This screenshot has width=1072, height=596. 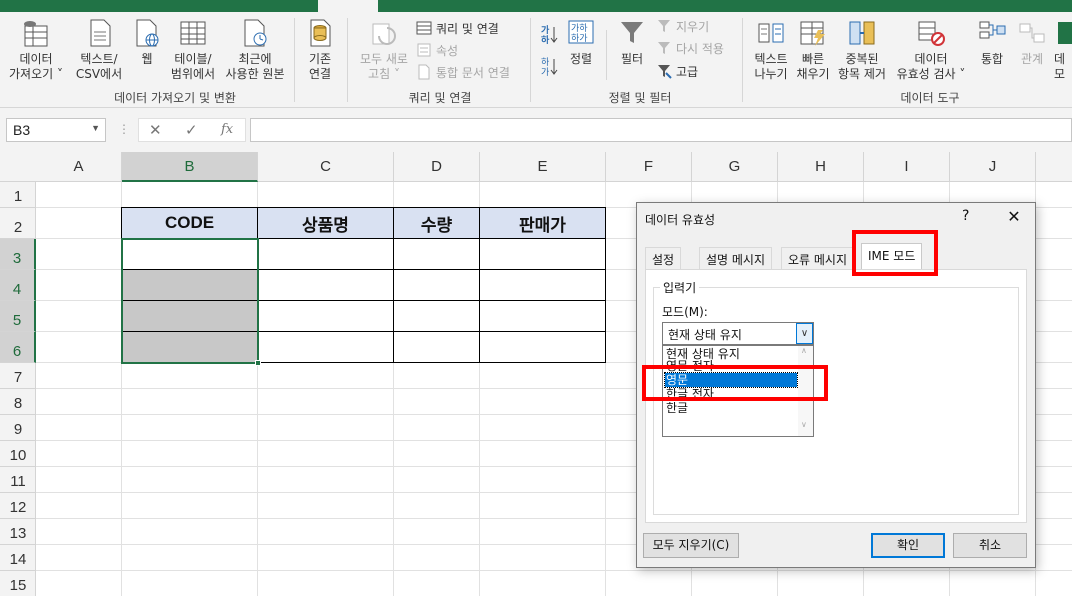 I want to click on flash-fill-button: 빠른 채우기, so click(x=813, y=50).